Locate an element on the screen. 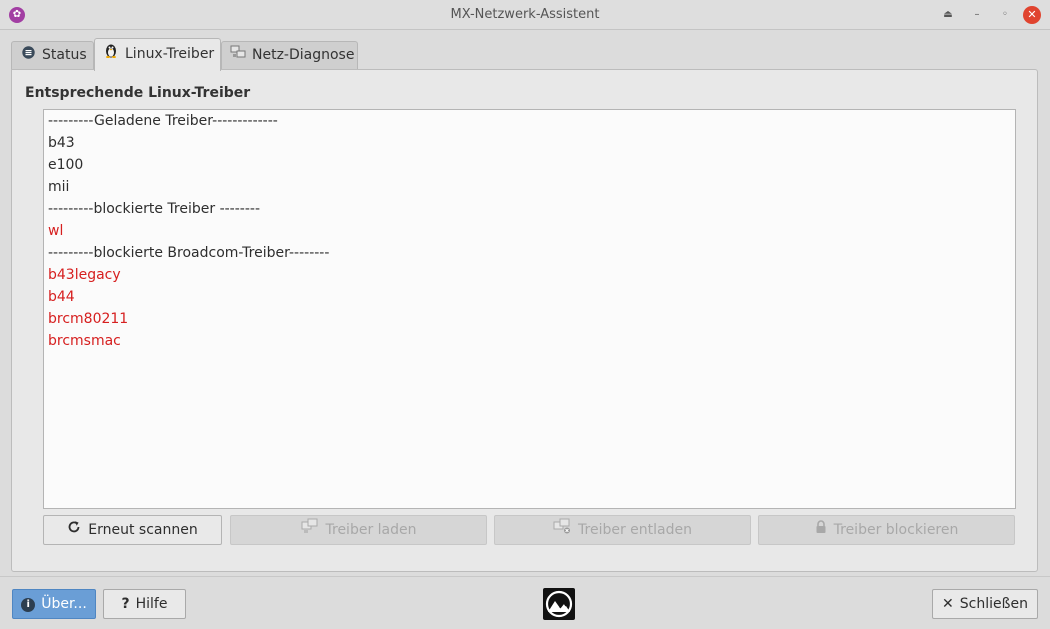 The image size is (1050, 629). section-title: Entsprechende Linux-Treiber is located at coordinates (138, 93).